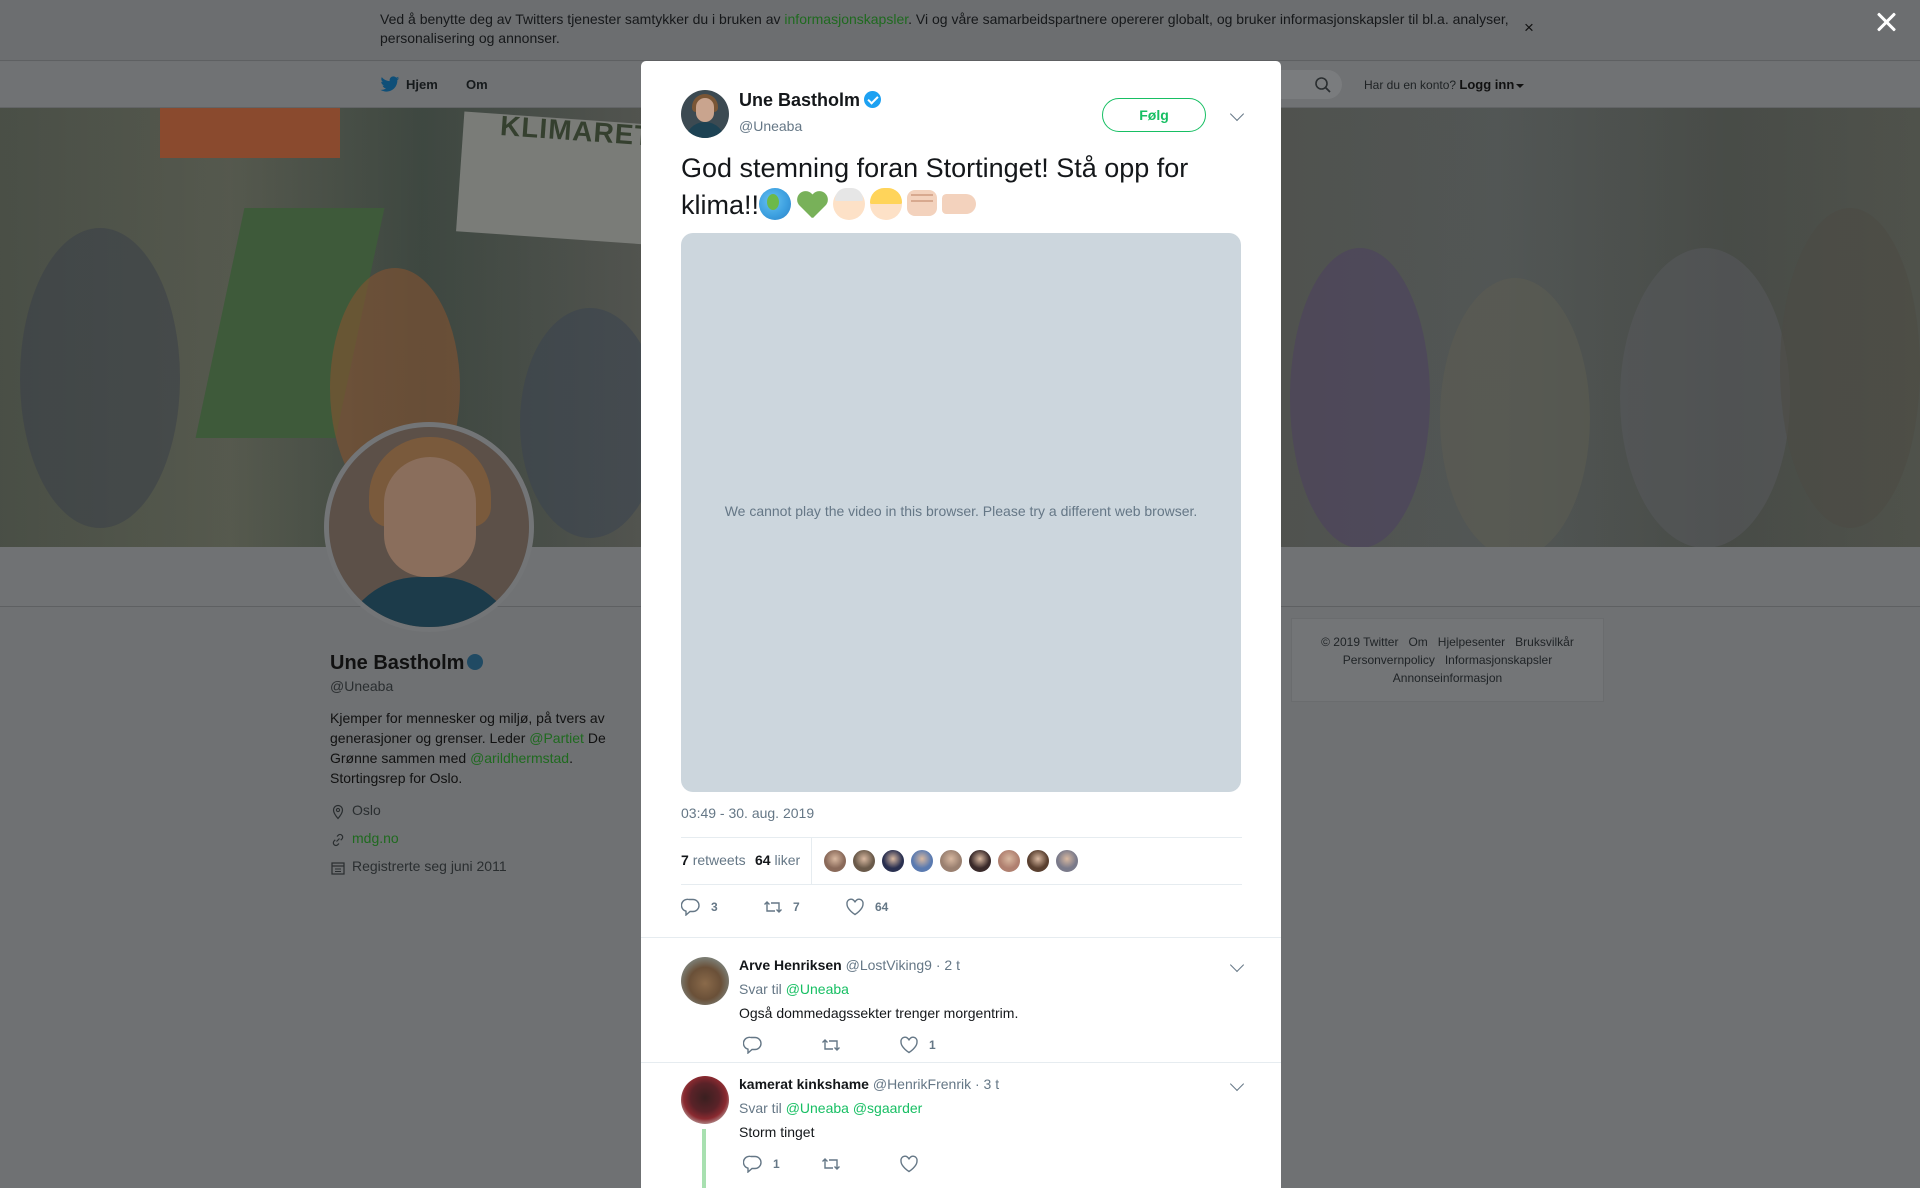 The image size is (1920, 1188). What do you see at coordinates (796, 907) in the screenshot?
I see `retweet-count: 7` at bounding box center [796, 907].